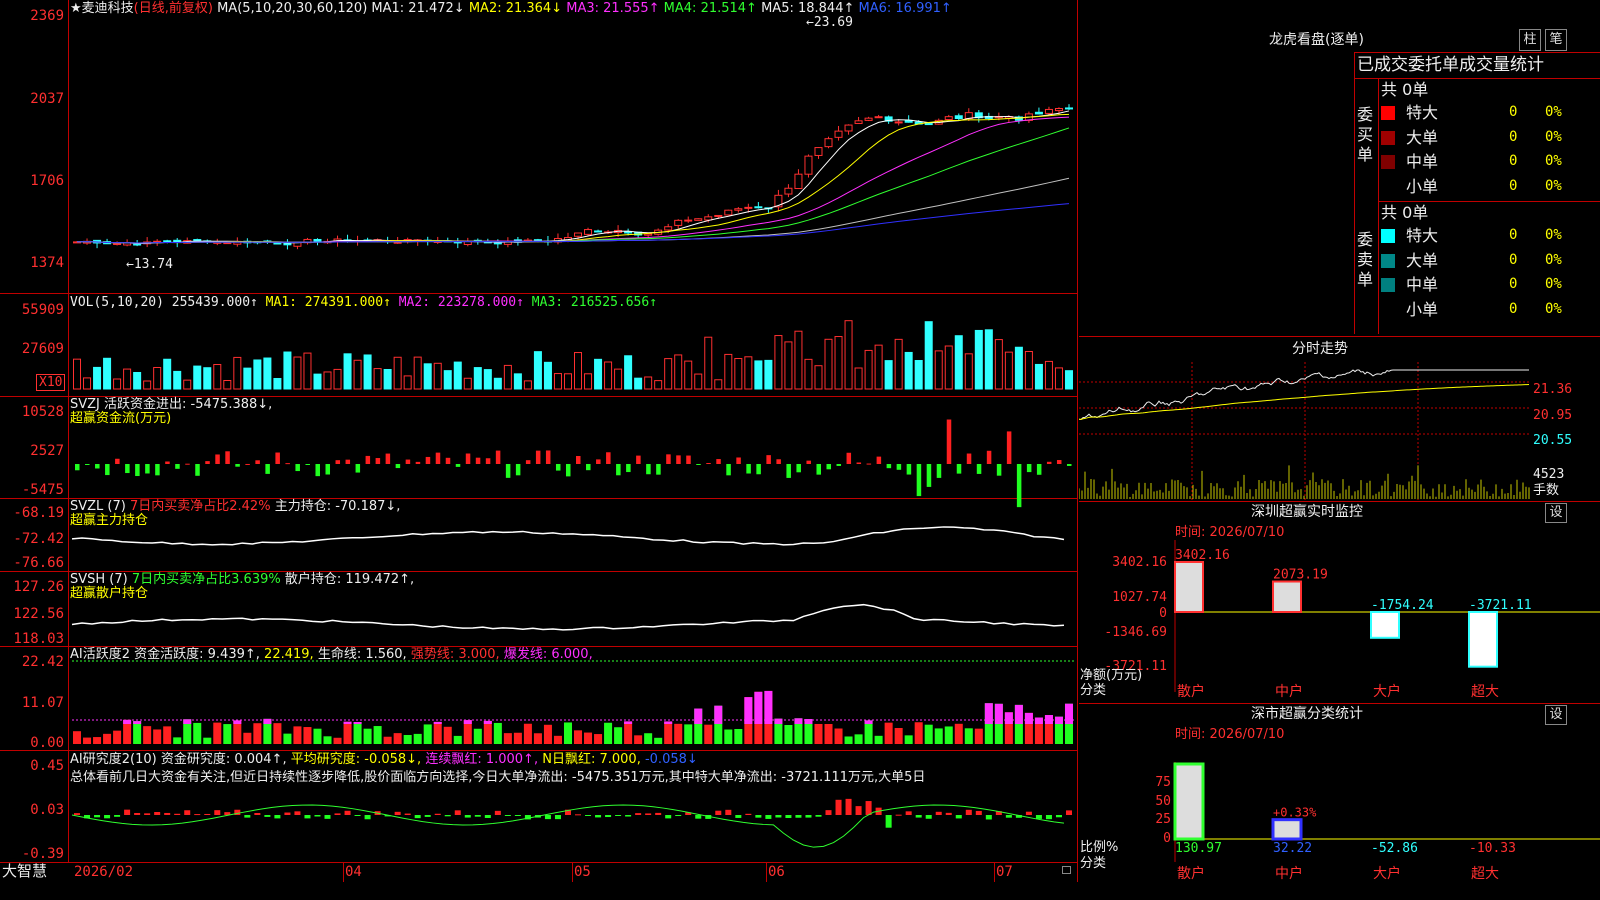  I want to click on category-label: 超大, so click(1485, 692).